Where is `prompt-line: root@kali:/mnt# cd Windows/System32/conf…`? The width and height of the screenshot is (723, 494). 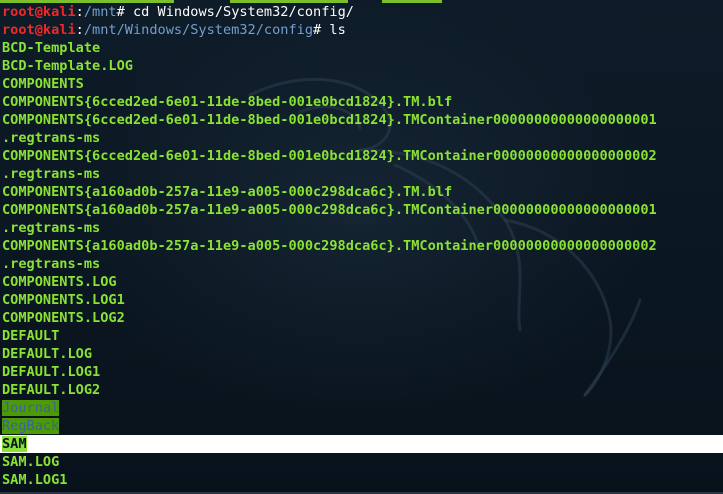 prompt-line: root@kali:/mnt# cd Windows/System32/conf… is located at coordinates (362, 12).